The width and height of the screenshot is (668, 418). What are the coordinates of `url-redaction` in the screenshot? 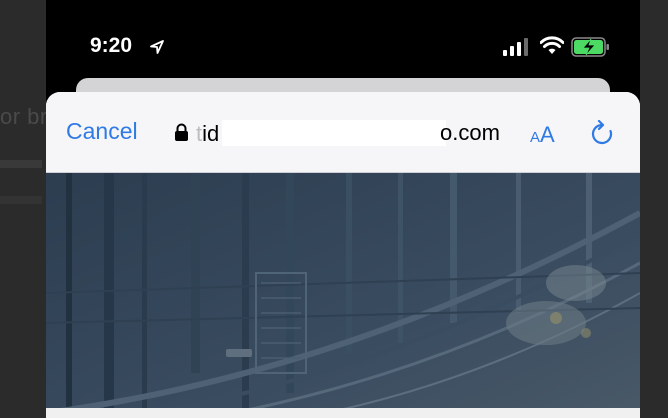 It's located at (334, 133).